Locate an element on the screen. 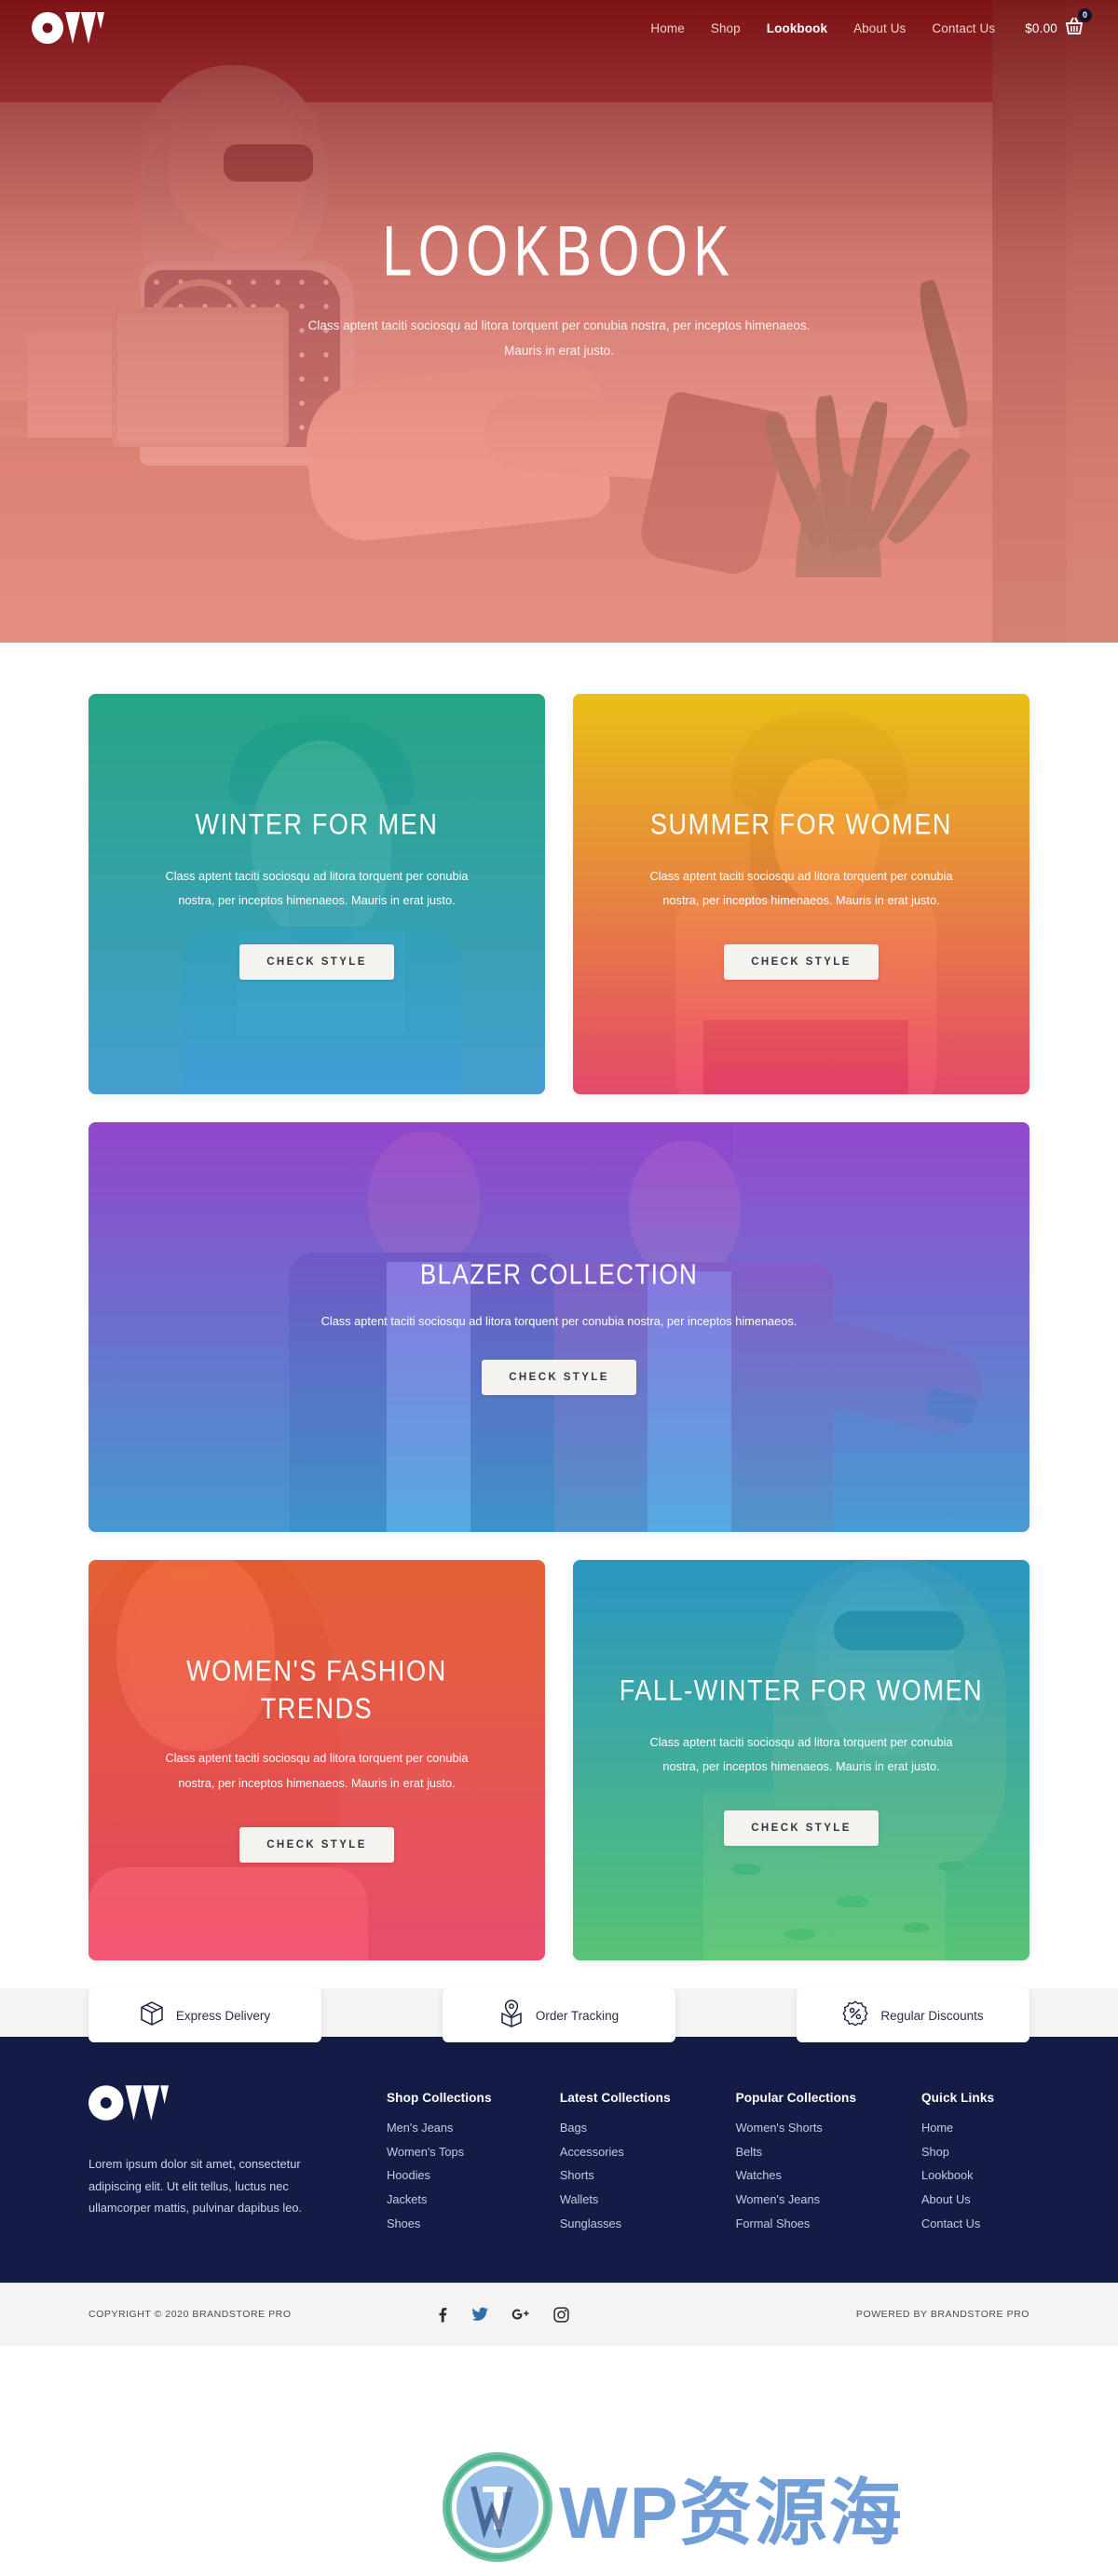 This screenshot has height=2576, width=1118. footer-column-title: Popular Collections is located at coordinates (796, 2098).